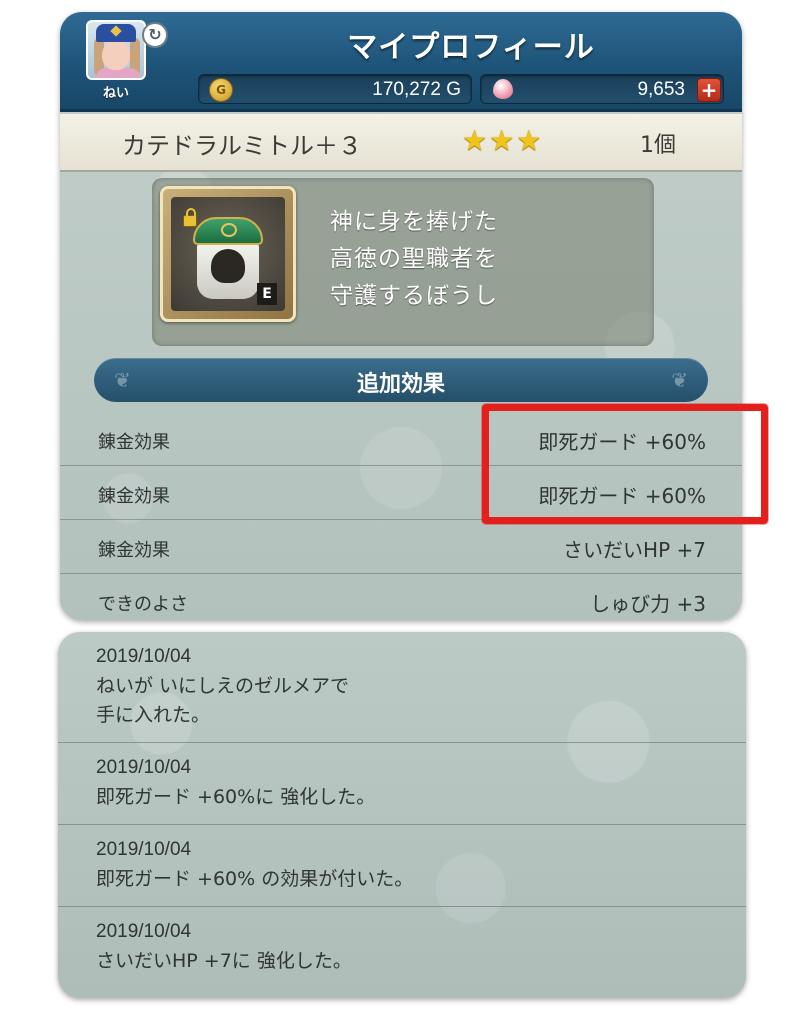  I want to click on section-title: 追加効果, so click(400, 384).